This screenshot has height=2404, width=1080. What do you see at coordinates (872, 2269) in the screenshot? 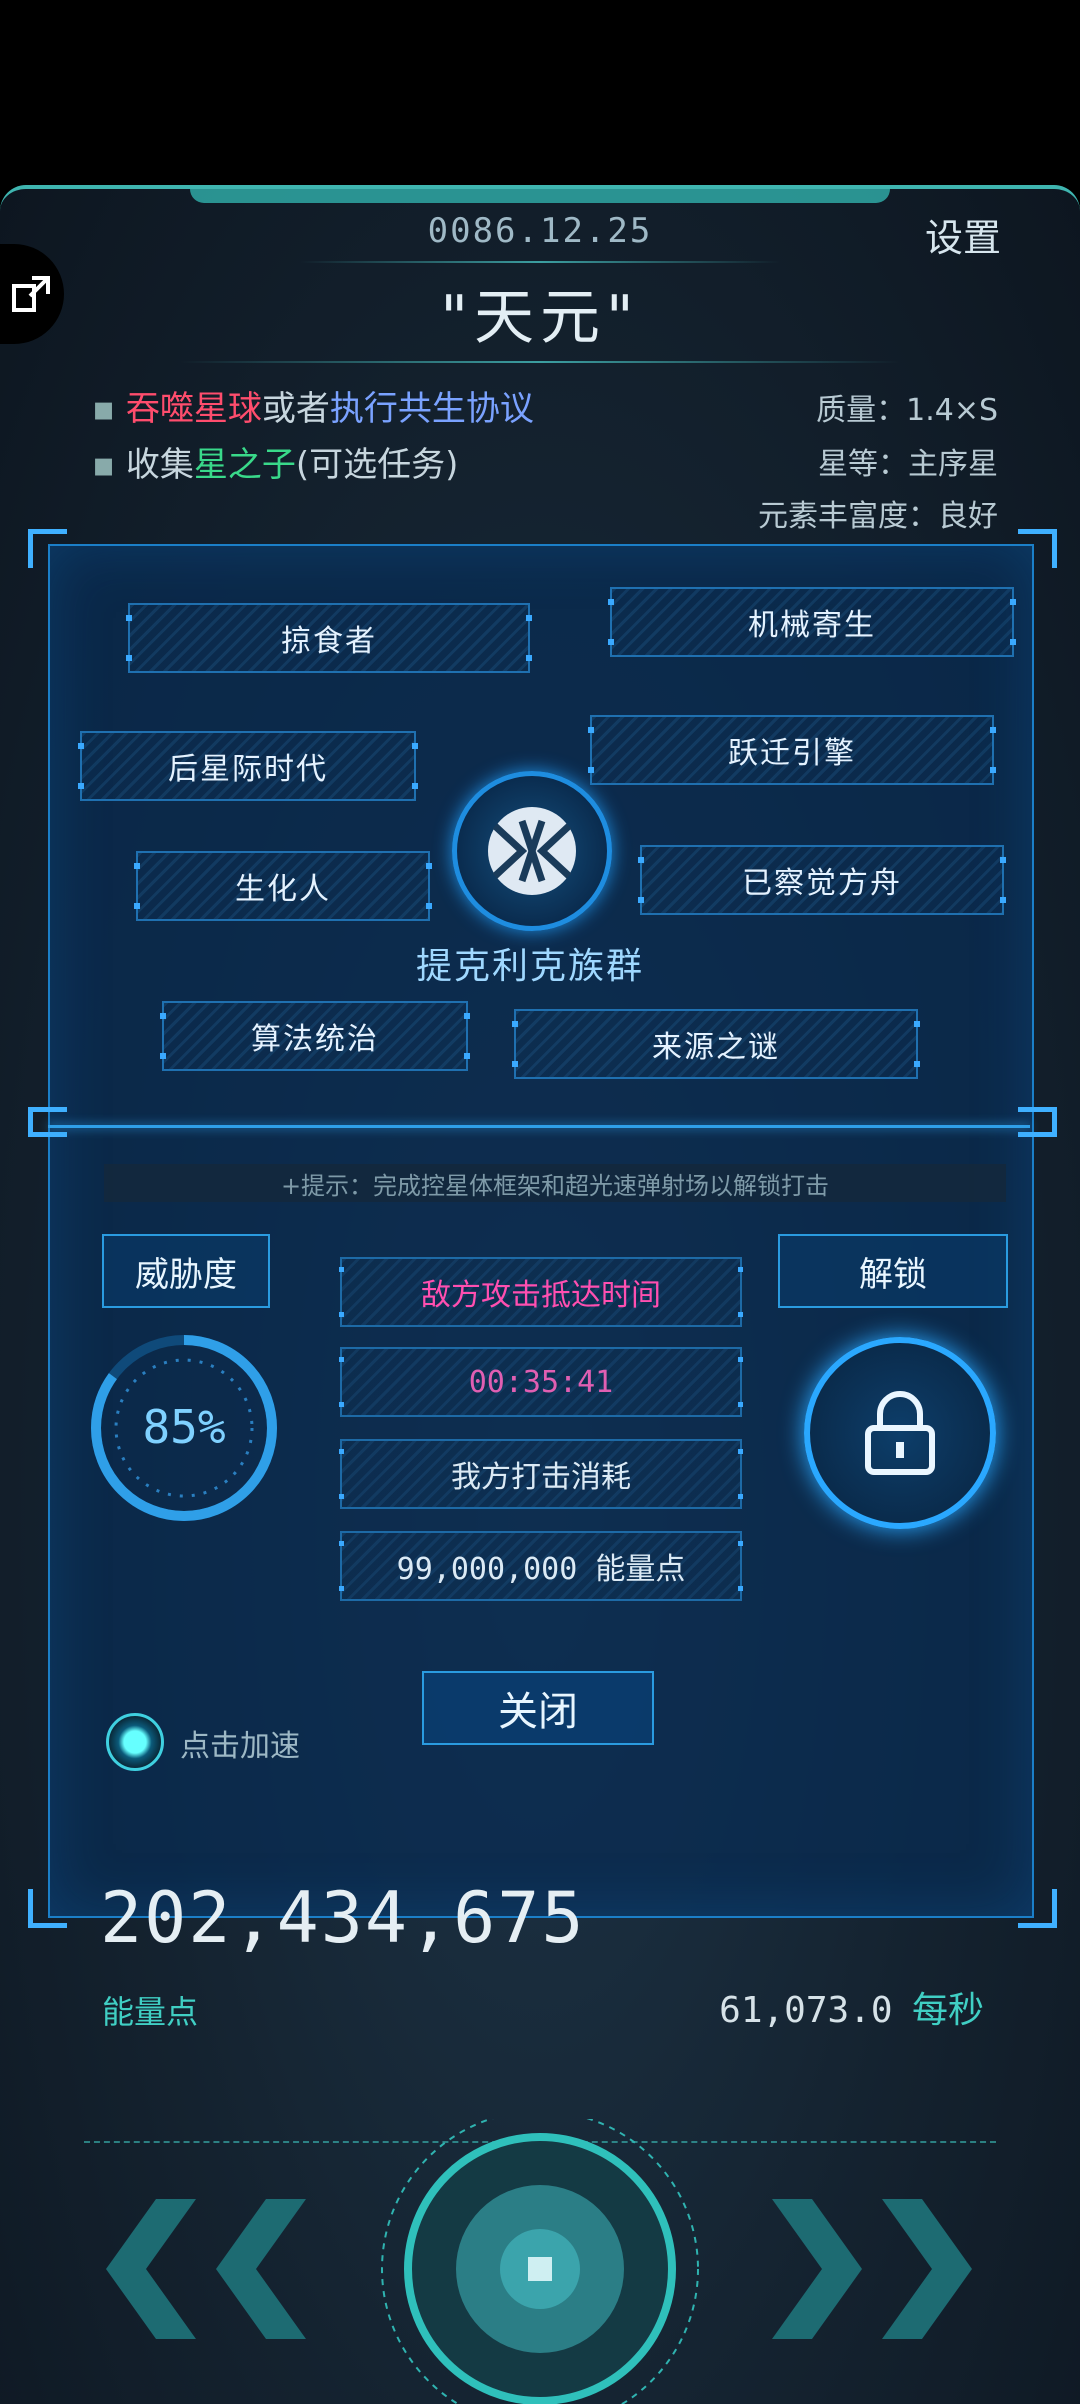
I see `double-chevron-right-icon` at bounding box center [872, 2269].